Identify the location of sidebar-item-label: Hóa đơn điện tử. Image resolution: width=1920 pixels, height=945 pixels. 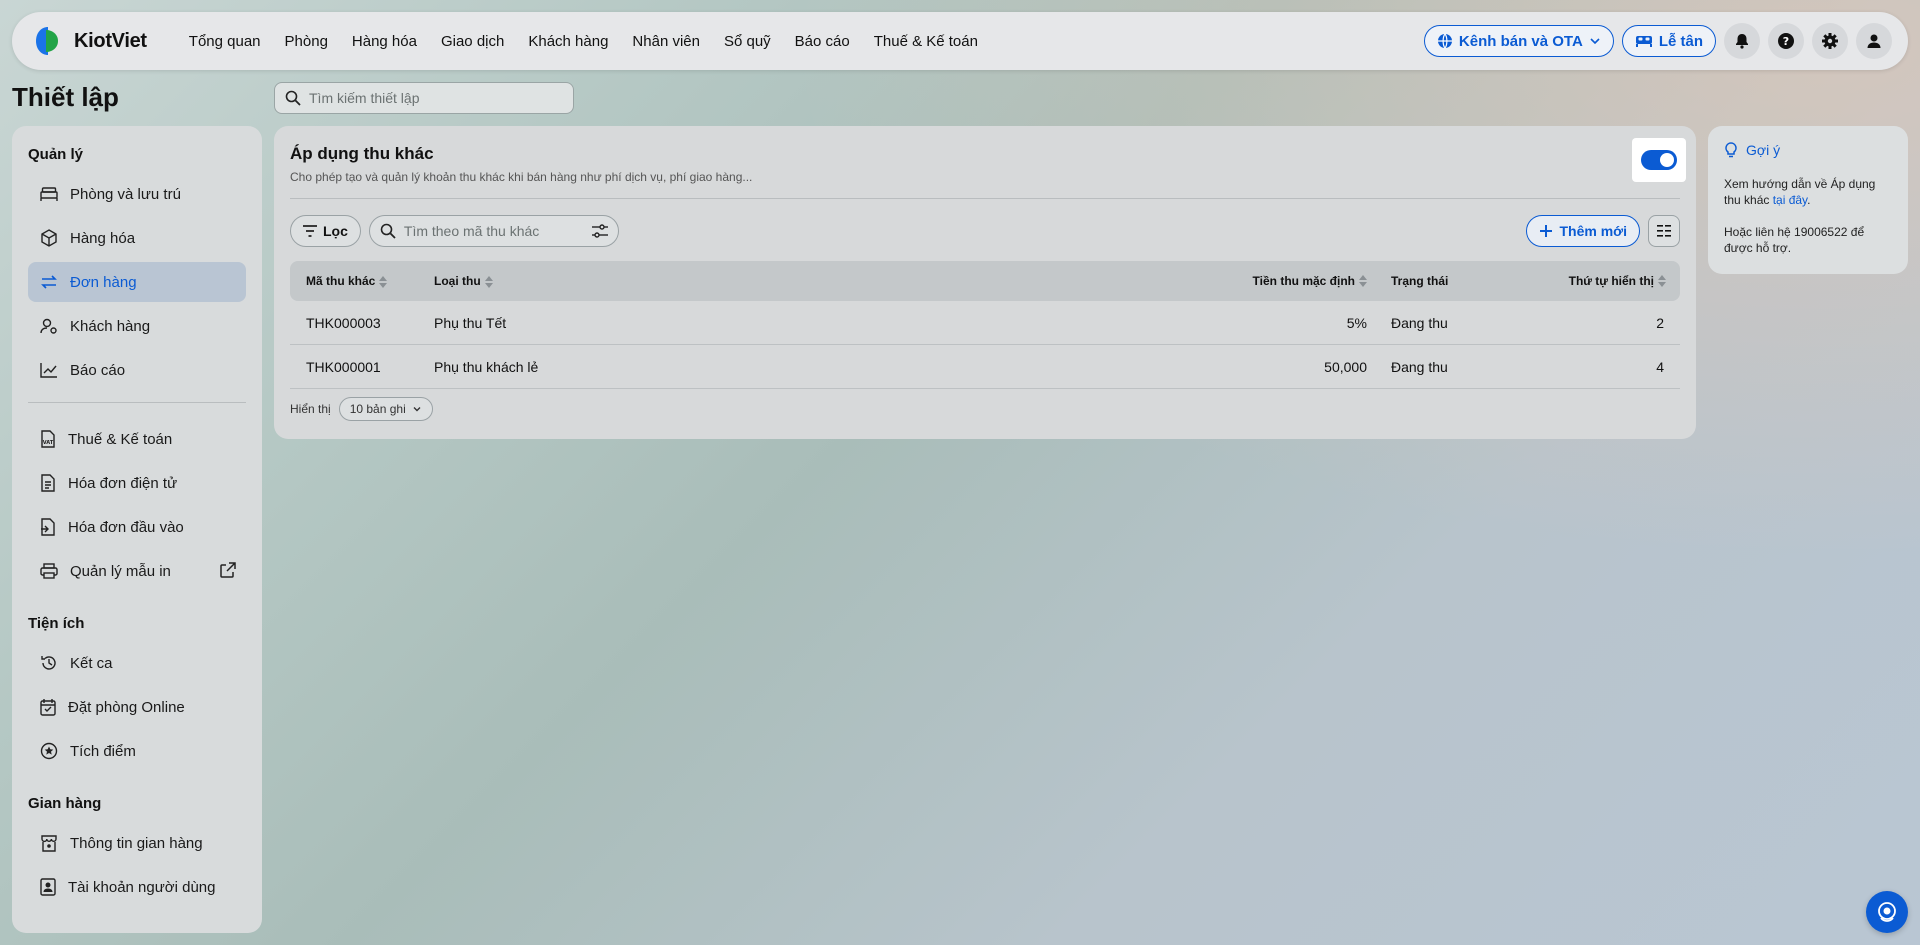
(123, 483).